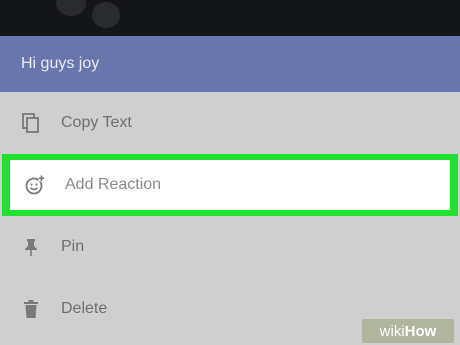  Describe the element at coordinates (96, 122) in the screenshot. I see `menu-item-label: Copy Text` at that location.